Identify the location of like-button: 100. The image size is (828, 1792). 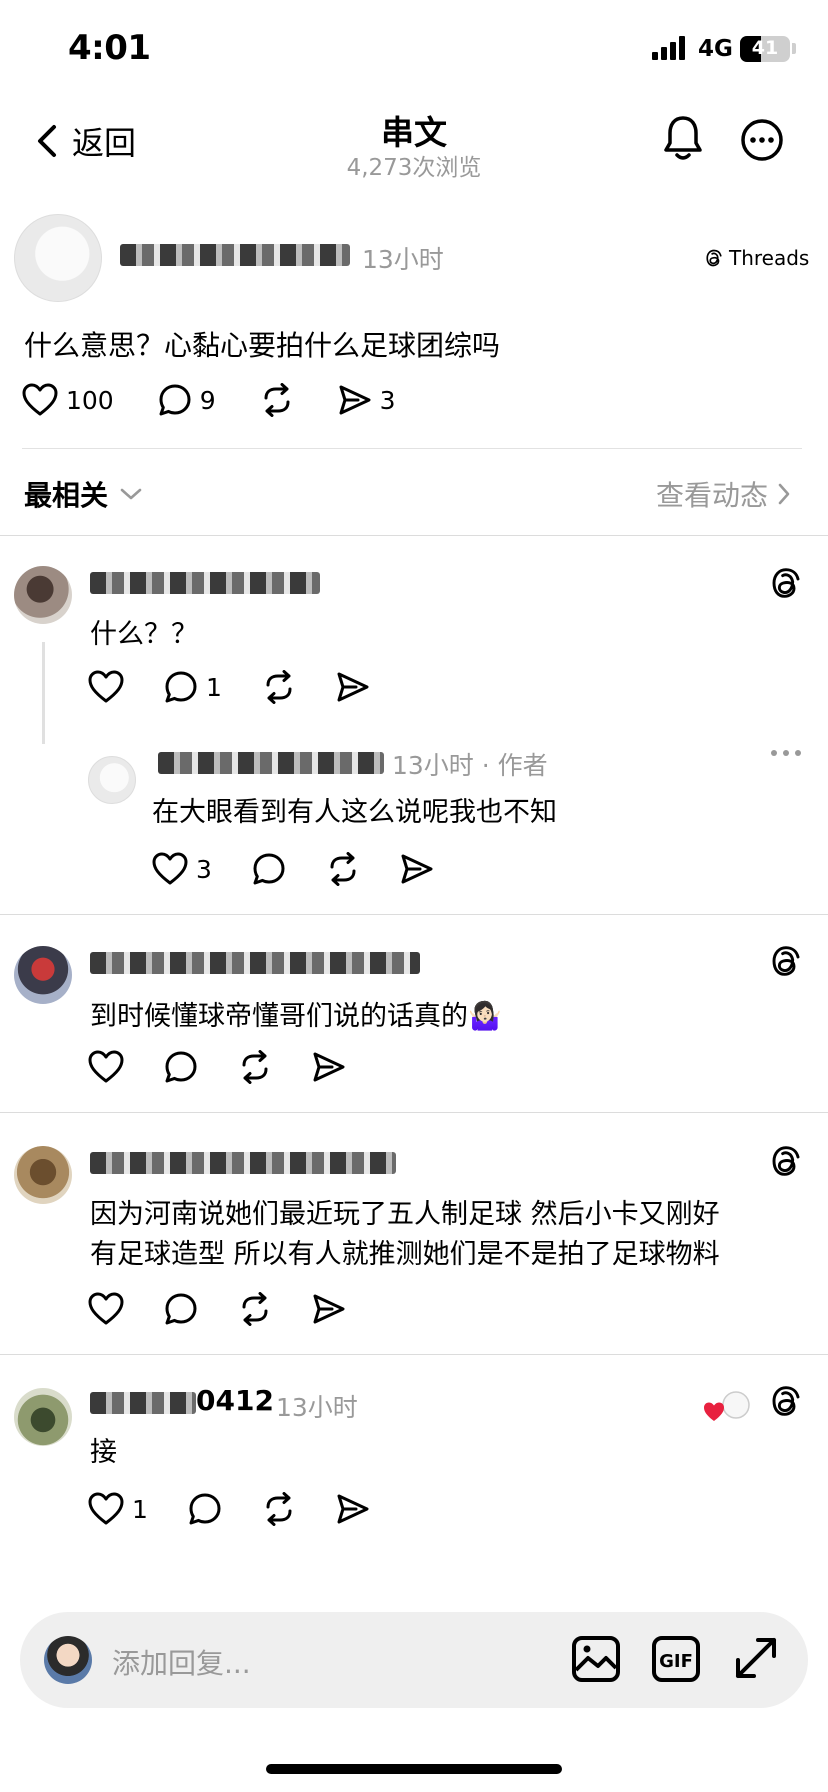
(68, 400).